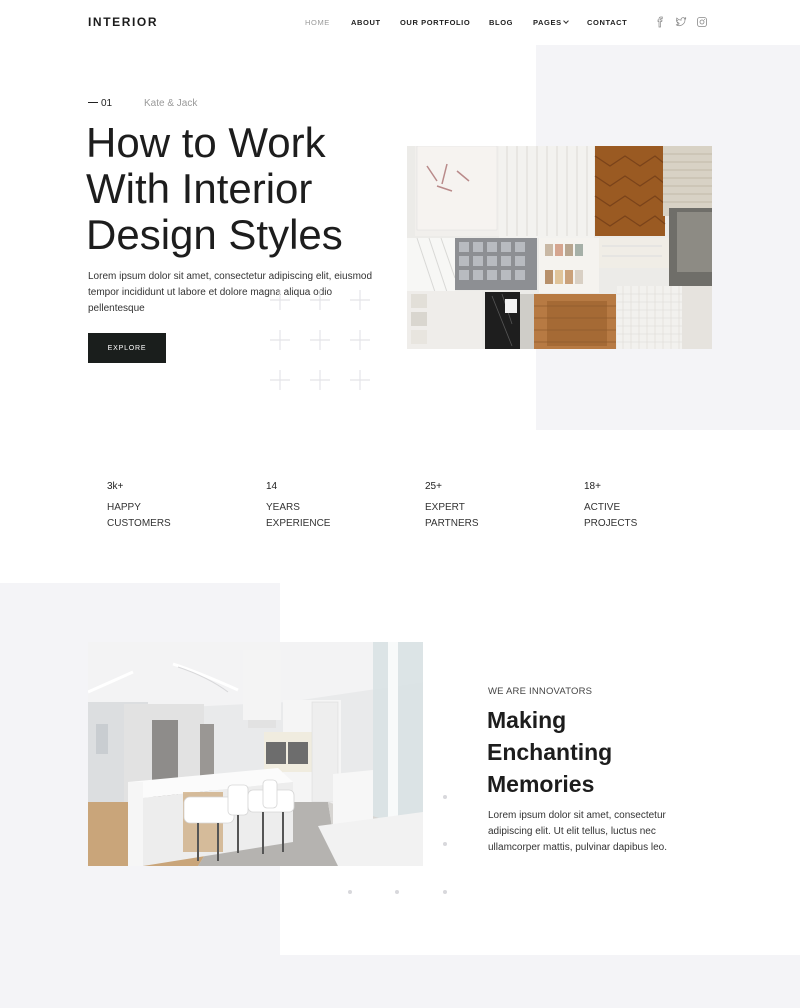 The height and width of the screenshot is (1008, 800). What do you see at coordinates (139, 515) in the screenshot?
I see `stat-label: HAPPY CUSTOMERS` at bounding box center [139, 515].